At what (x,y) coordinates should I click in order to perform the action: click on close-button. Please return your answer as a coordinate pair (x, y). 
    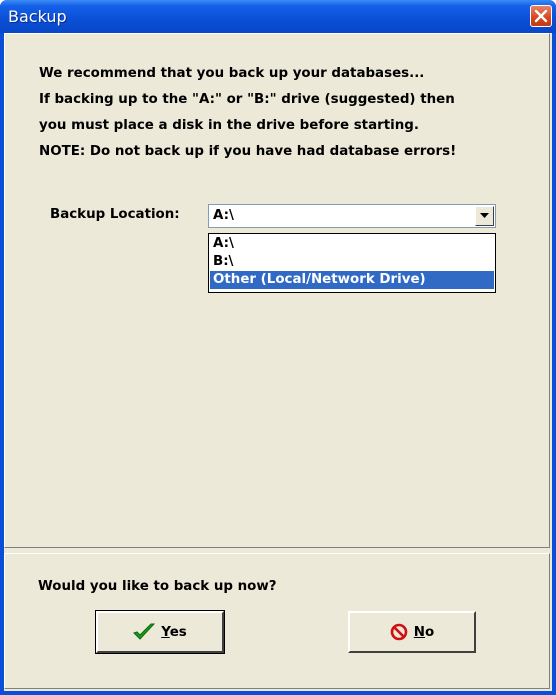
    Looking at the image, I should click on (541, 16).